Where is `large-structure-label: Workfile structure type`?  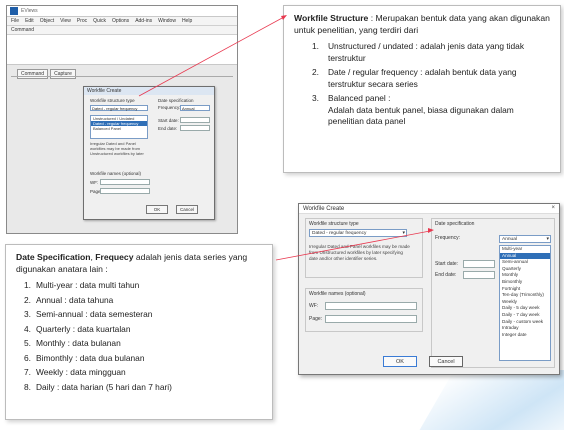
large-structure-label: Workfile structure type is located at coordinates (334, 224).